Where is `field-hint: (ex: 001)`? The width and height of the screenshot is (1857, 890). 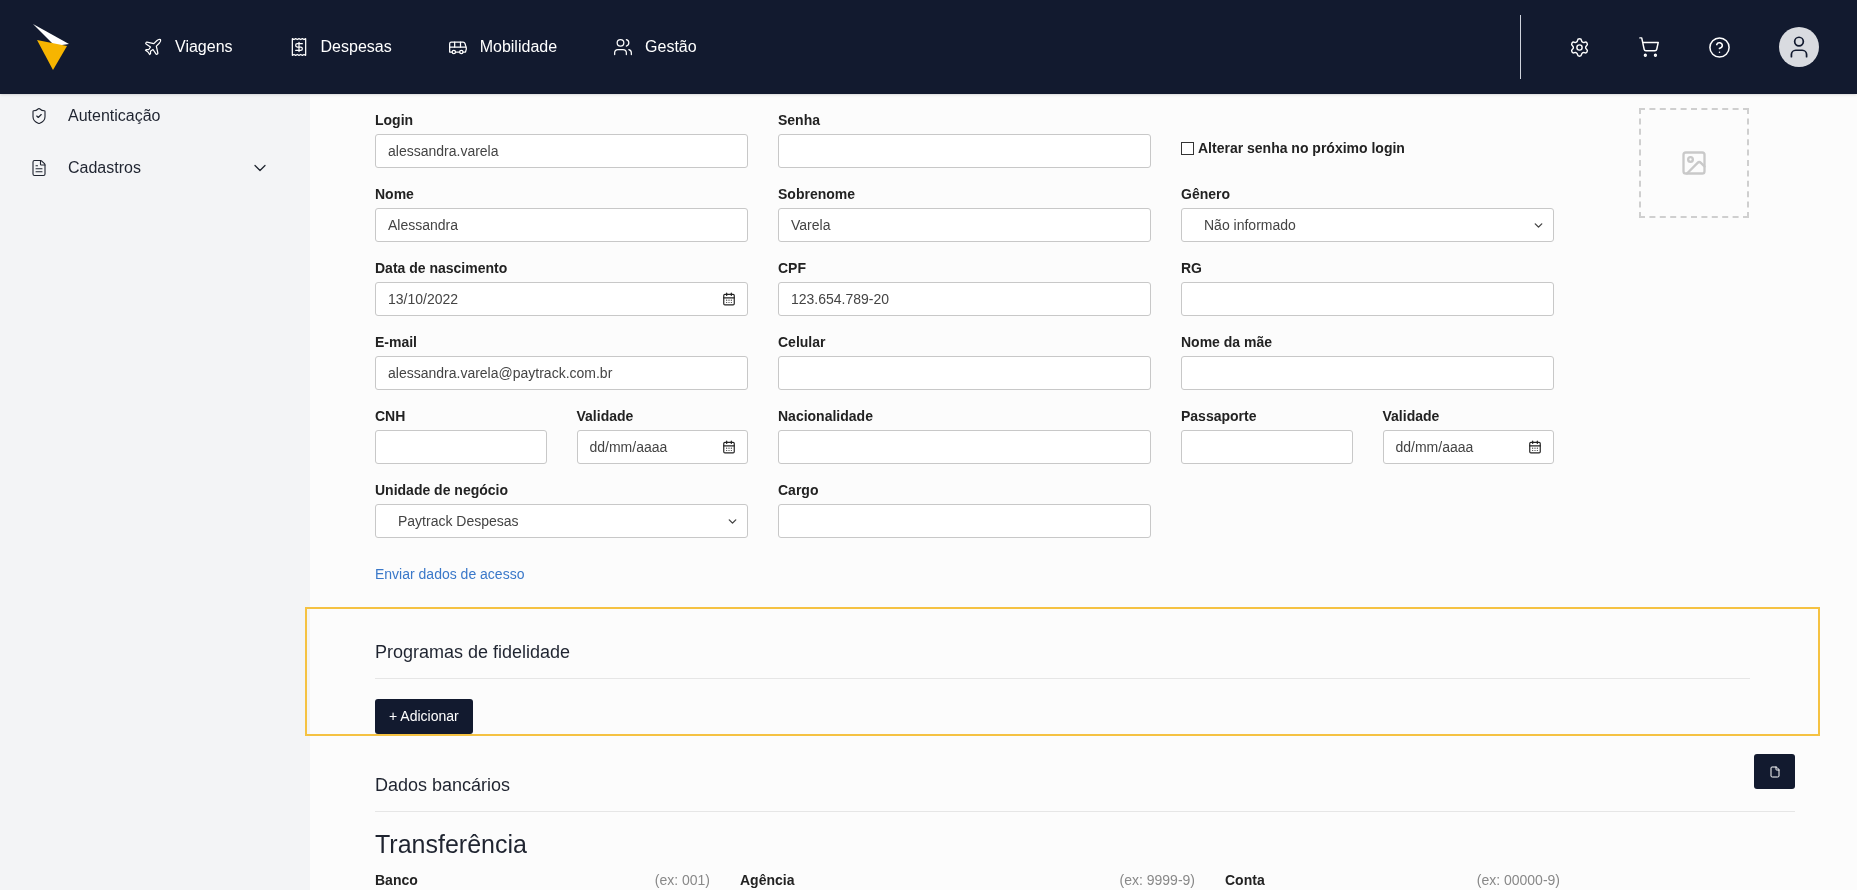
field-hint: (ex: 001) is located at coordinates (682, 880).